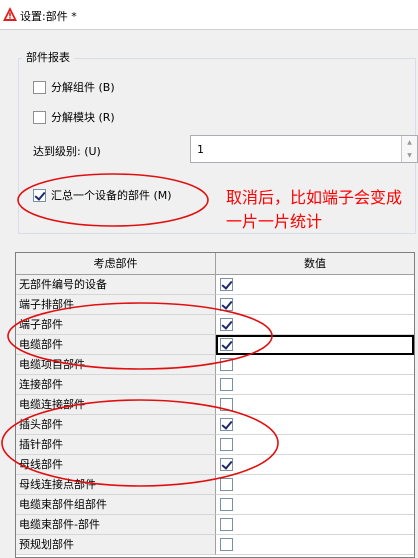 This screenshot has height=558, width=418. Describe the element at coordinates (48, 16) in the screenshot. I see `window-title: 设置:部件 *` at that location.